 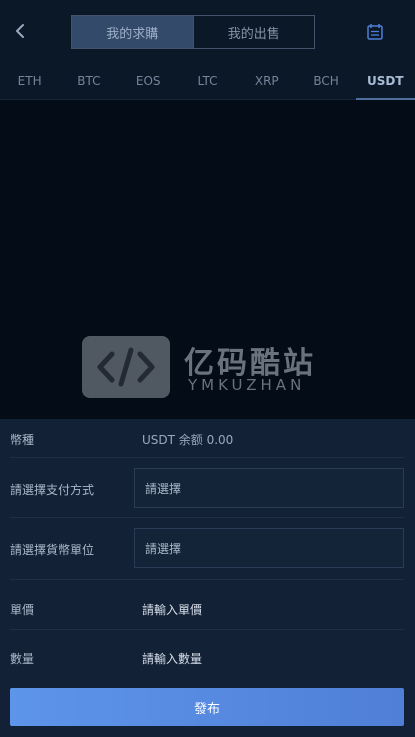 What do you see at coordinates (247, 385) in the screenshot?
I see `watermark-subtext: YMKUZHAN` at bounding box center [247, 385].